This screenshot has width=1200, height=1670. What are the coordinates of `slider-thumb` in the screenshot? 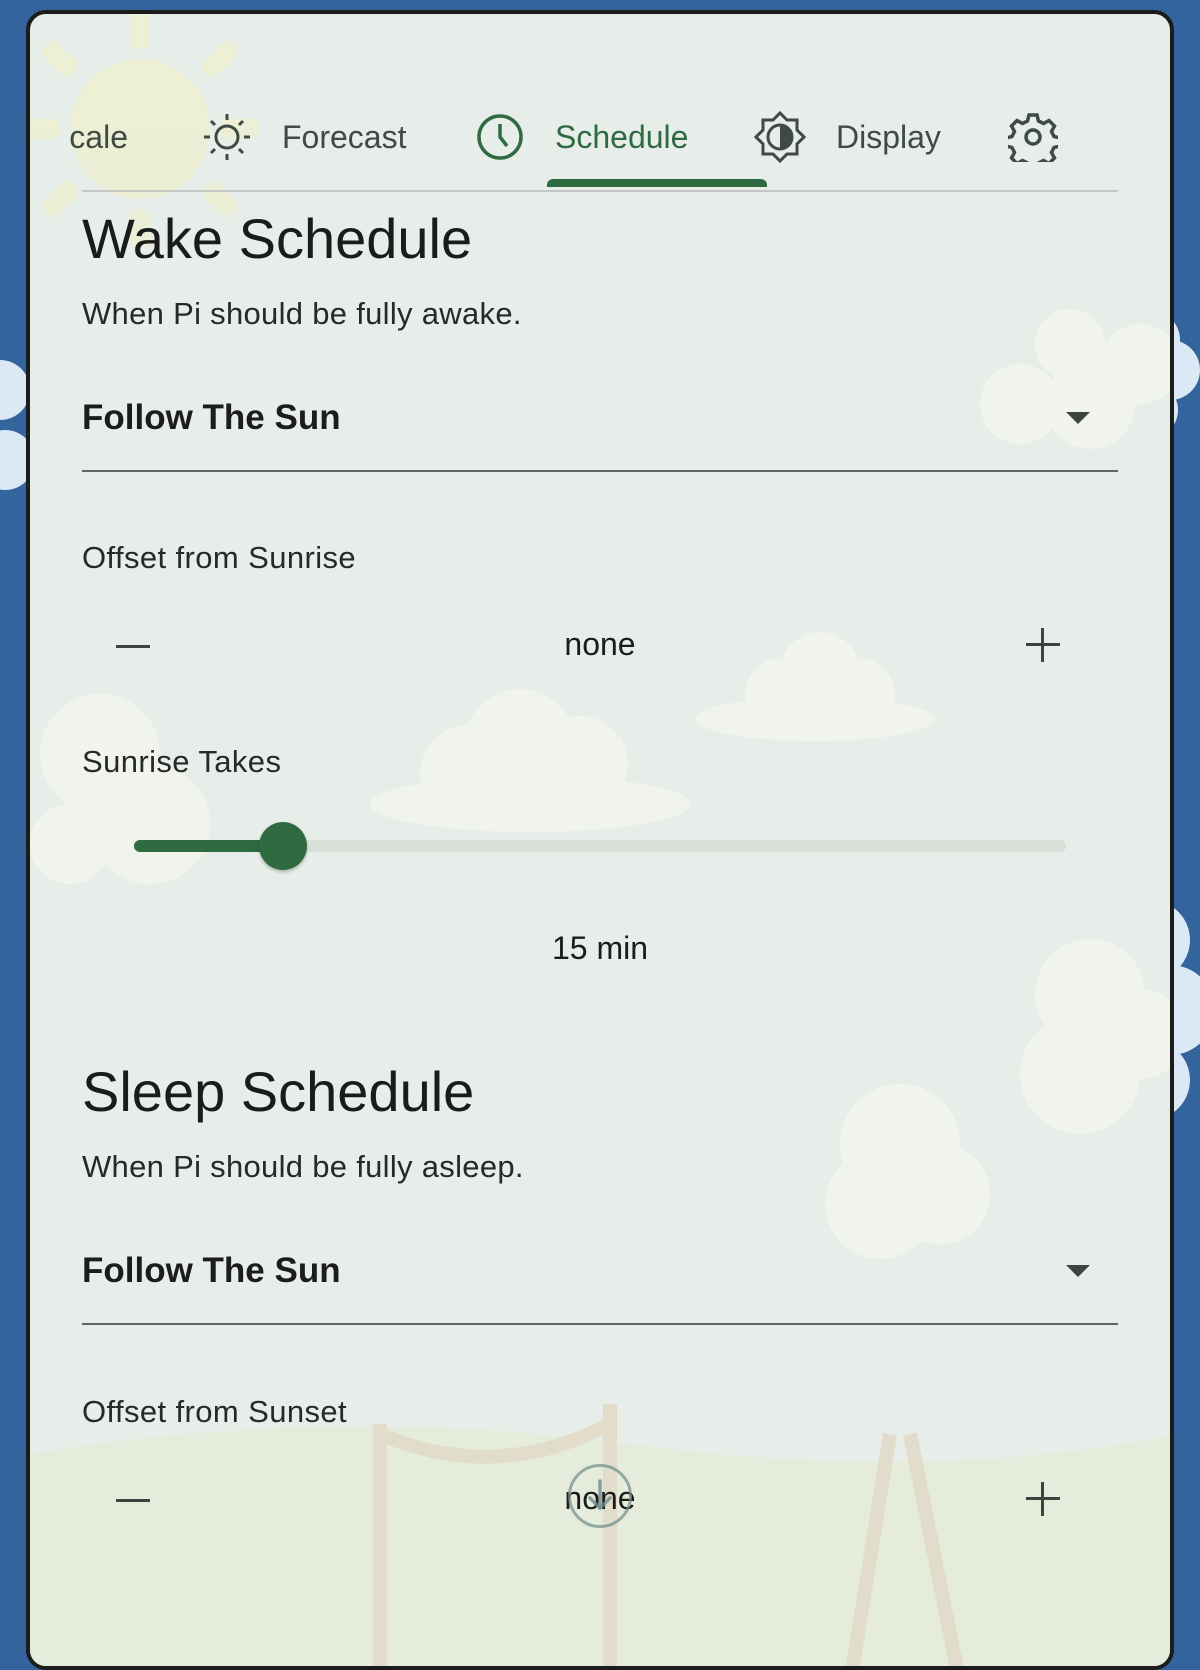 It's located at (283, 846).